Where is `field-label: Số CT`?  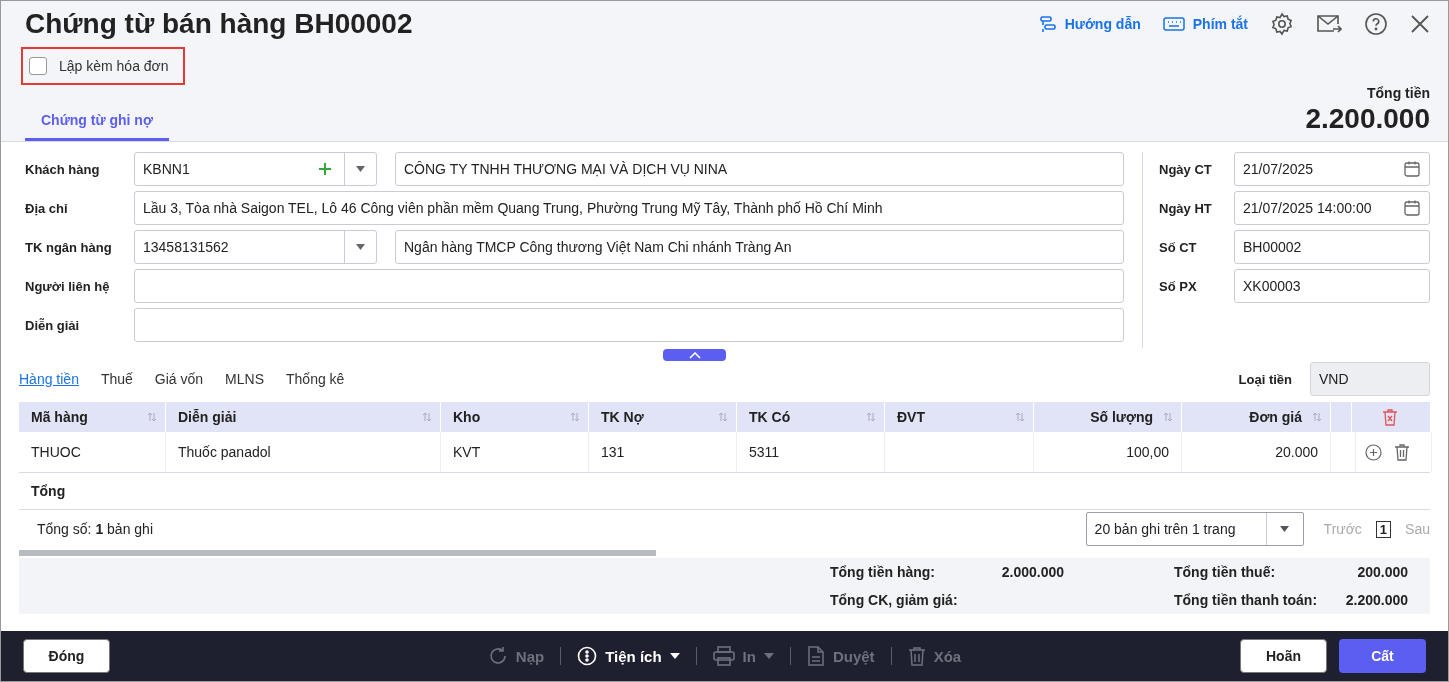
field-label: Số CT is located at coordinates (1178, 247).